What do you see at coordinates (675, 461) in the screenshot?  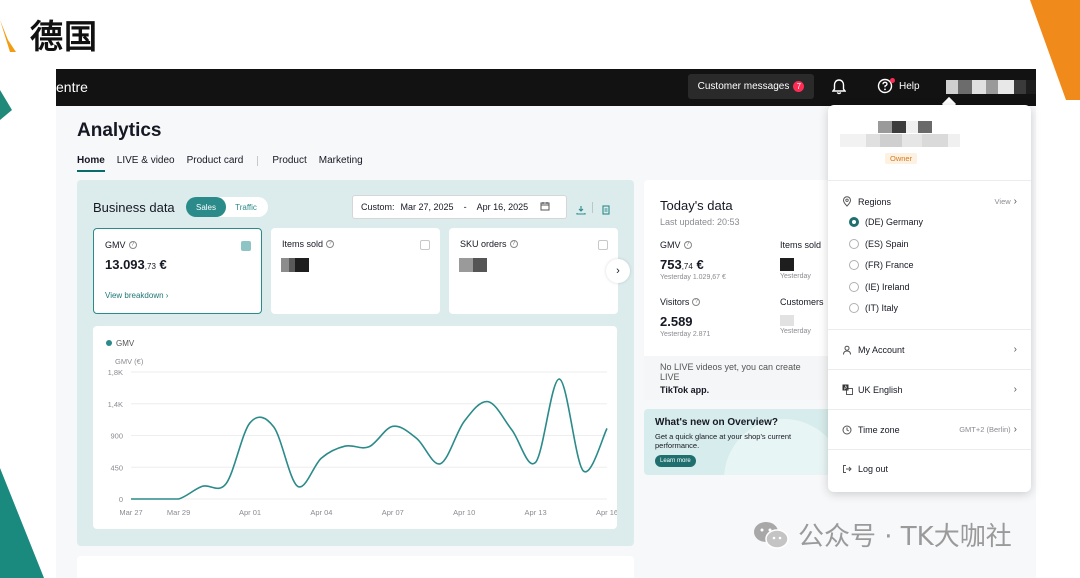 I see `learn-more-button: Learn more` at bounding box center [675, 461].